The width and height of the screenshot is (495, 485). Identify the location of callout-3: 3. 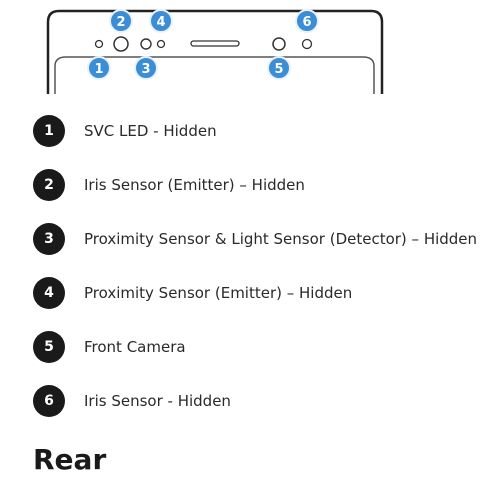
(146, 68).